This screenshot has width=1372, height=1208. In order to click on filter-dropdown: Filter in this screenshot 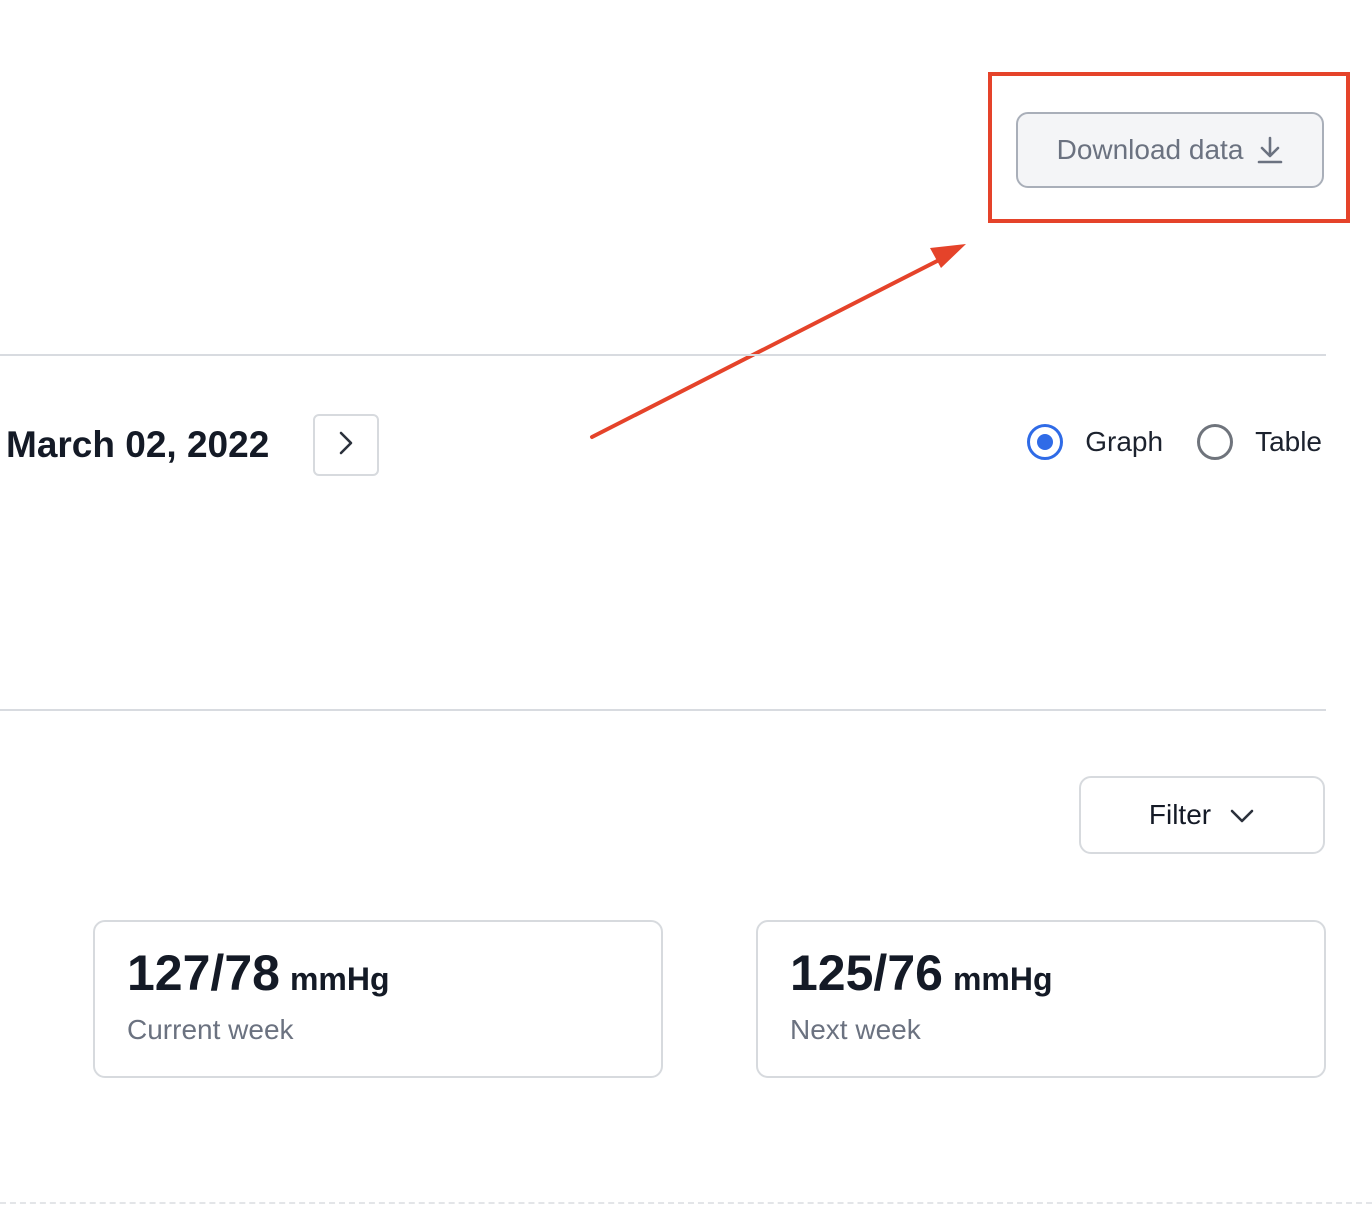, I will do `click(1202, 815)`.